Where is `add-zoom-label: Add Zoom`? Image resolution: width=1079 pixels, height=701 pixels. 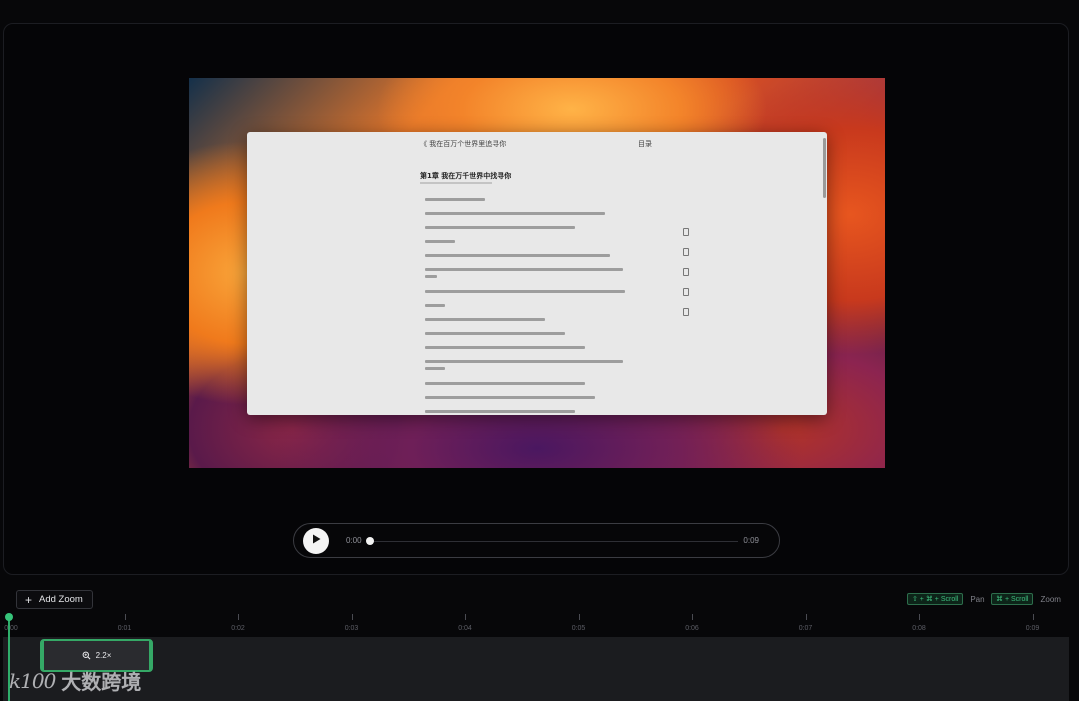
add-zoom-label: Add Zoom is located at coordinates (61, 599).